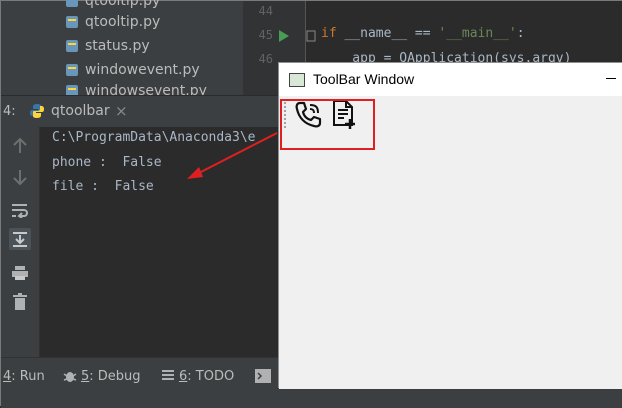 The width and height of the screenshot is (622, 408). I want to click on line-number: 44, so click(265, 11).